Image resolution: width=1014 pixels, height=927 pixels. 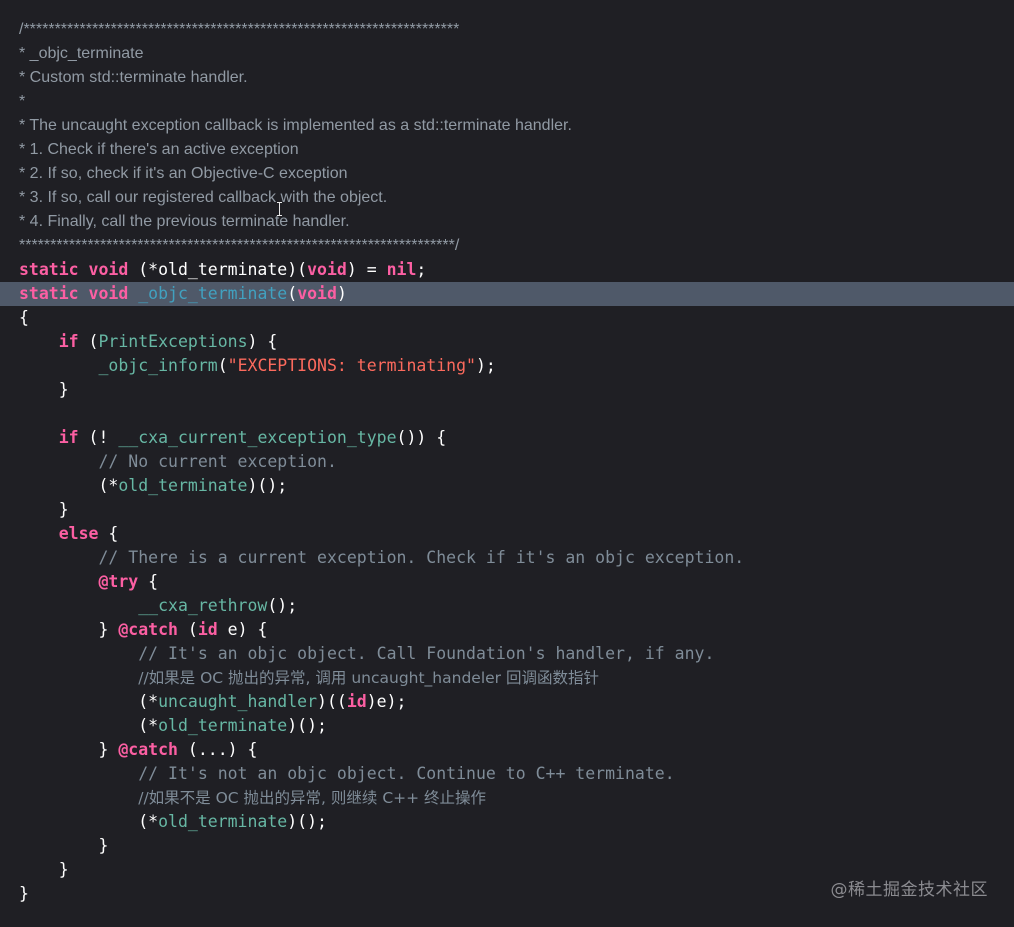 What do you see at coordinates (173, 726) in the screenshot?
I see `code-line-text: (*old_terminate)();` at bounding box center [173, 726].